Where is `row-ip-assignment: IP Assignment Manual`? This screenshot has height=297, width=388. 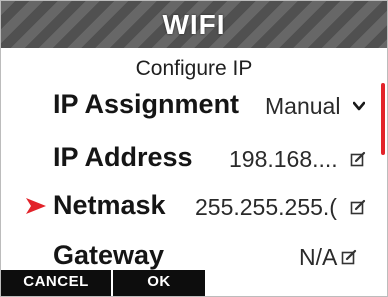 row-ip-assignment: IP Assignment Manual is located at coordinates (189, 105).